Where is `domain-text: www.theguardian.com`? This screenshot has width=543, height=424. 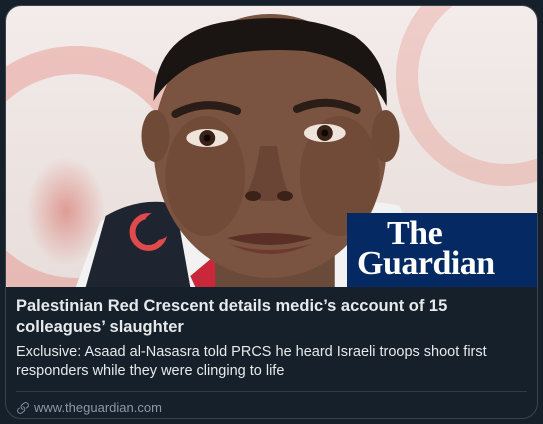
domain-text: www.theguardian.com is located at coordinates (98, 407).